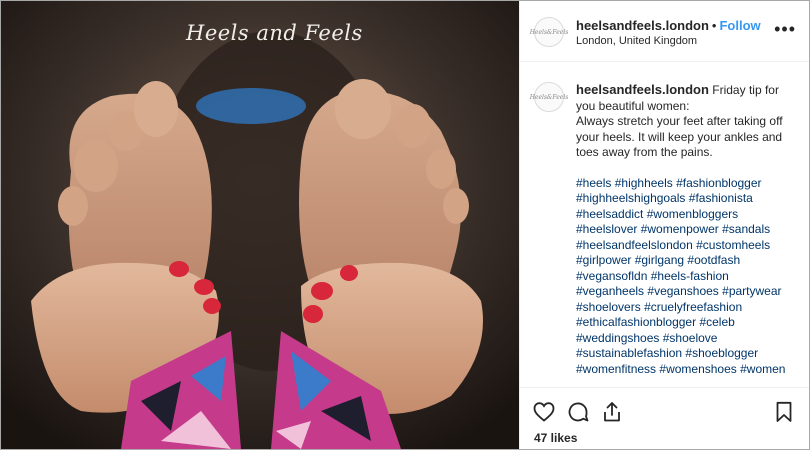 The height and width of the screenshot is (450, 810). I want to click on hashtag-link: #customheels, so click(733, 245).